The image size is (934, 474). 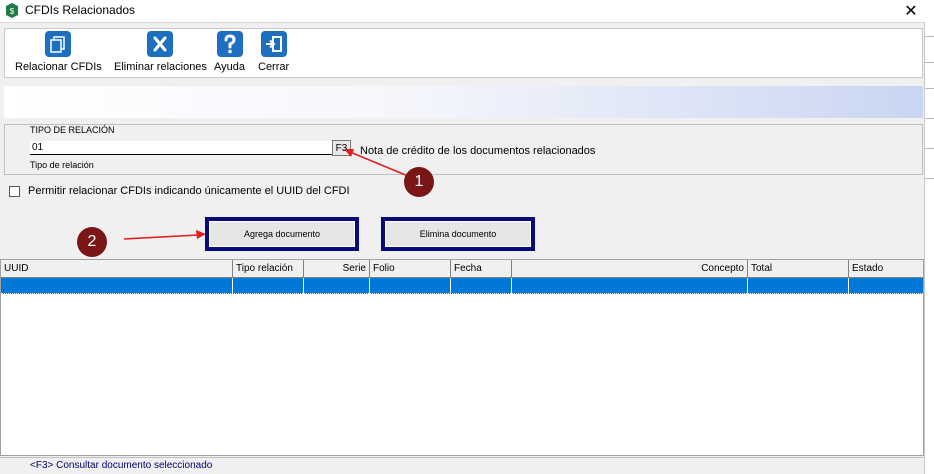 I want to click on column-header-total: Total, so click(x=798, y=269).